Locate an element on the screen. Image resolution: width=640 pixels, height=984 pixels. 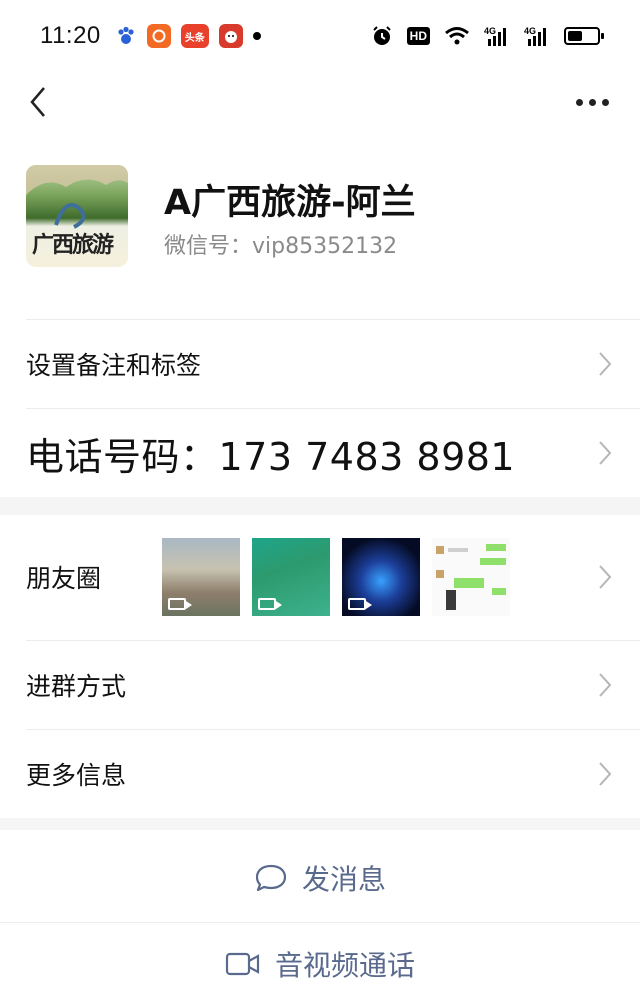
more-info-label: 更多信息 is located at coordinates (76, 775).